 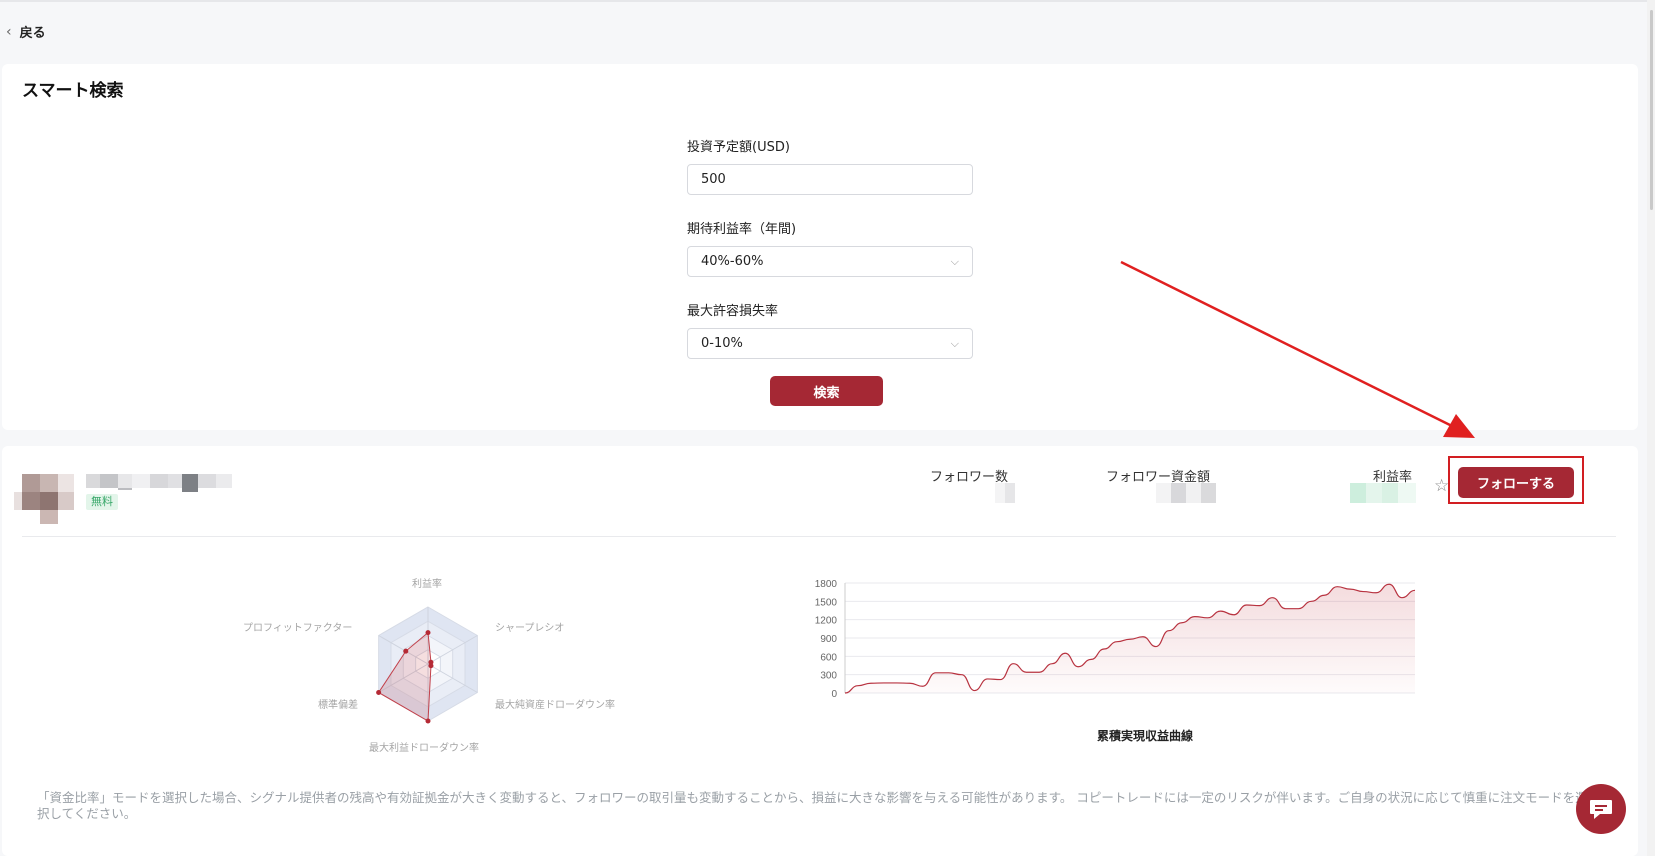 I want to click on max-loss-value: 0-10%, so click(x=722, y=343).